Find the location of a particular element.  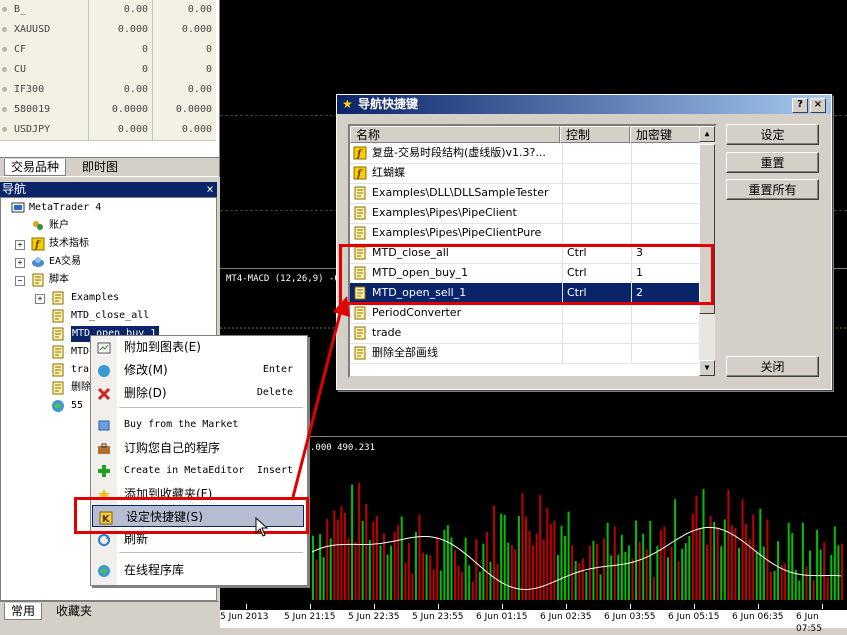

market-watch-row: USDJPY 0.000 0.000 is located at coordinates (108, 130).